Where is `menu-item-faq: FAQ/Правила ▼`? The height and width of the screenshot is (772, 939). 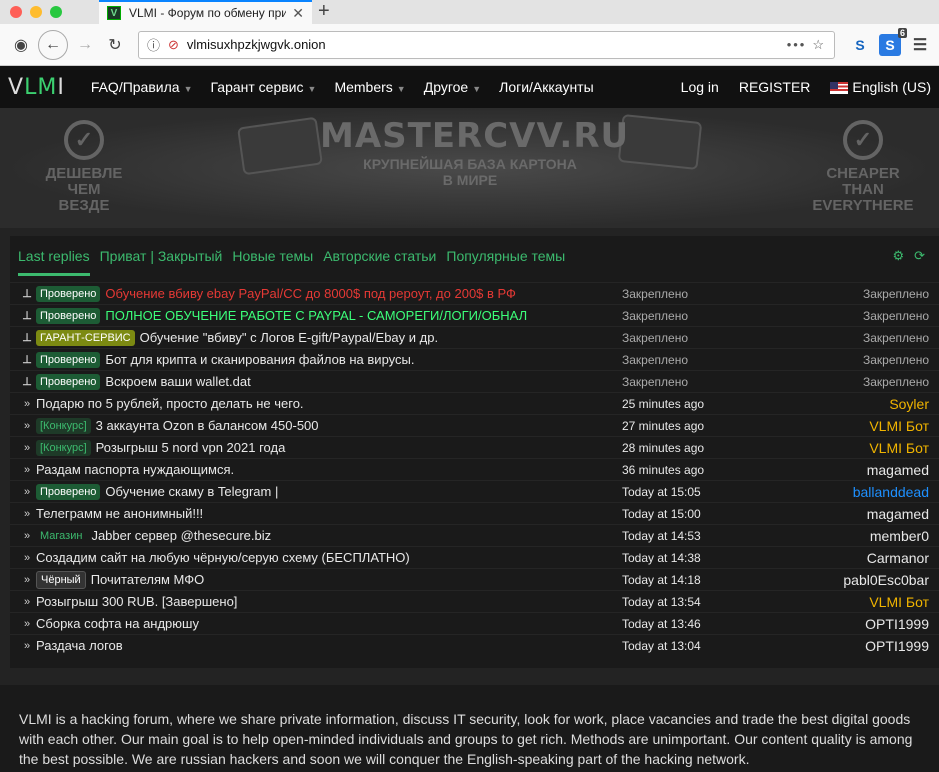
menu-item-faq: FAQ/Правила ▼ is located at coordinates (142, 87).